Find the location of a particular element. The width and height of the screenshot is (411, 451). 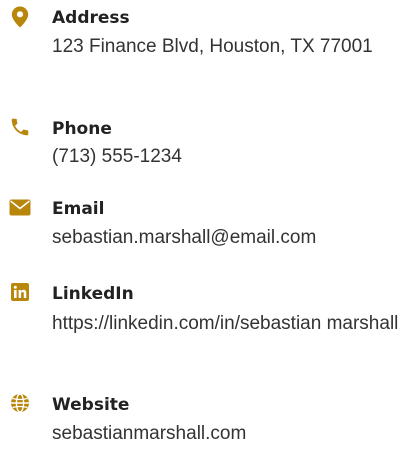

linkedin-icon is located at coordinates (20, 292).